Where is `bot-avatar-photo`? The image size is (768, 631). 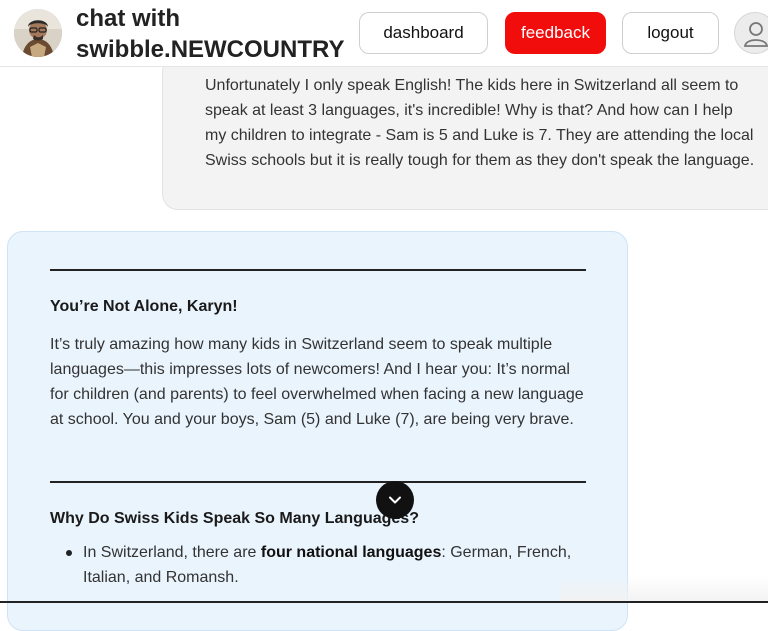
bot-avatar-photo is located at coordinates (38, 33).